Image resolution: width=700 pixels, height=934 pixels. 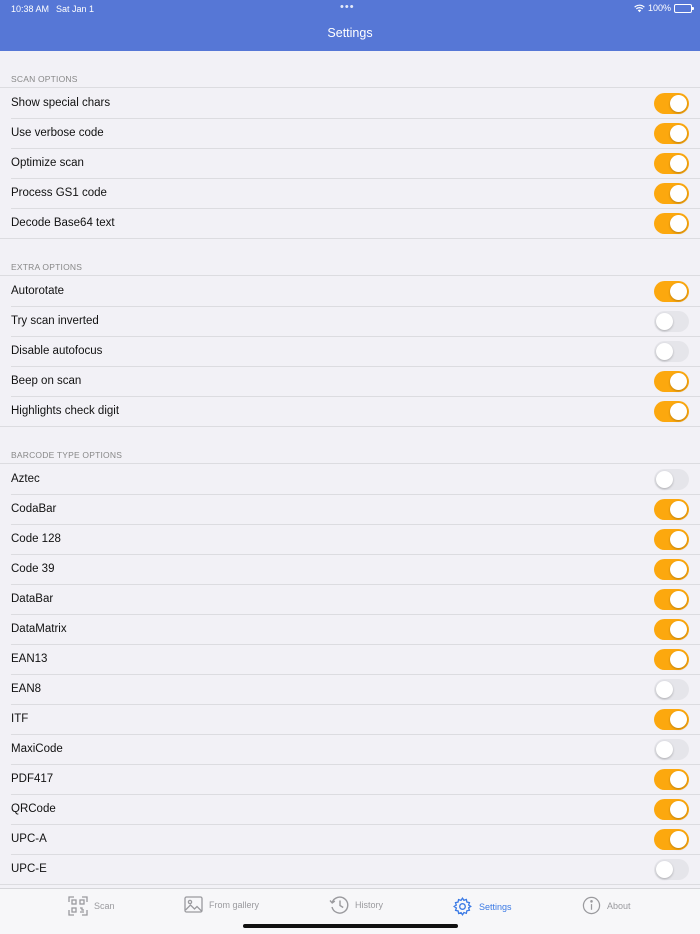 What do you see at coordinates (33, 569) in the screenshot?
I see `setting-label: Code 39` at bounding box center [33, 569].